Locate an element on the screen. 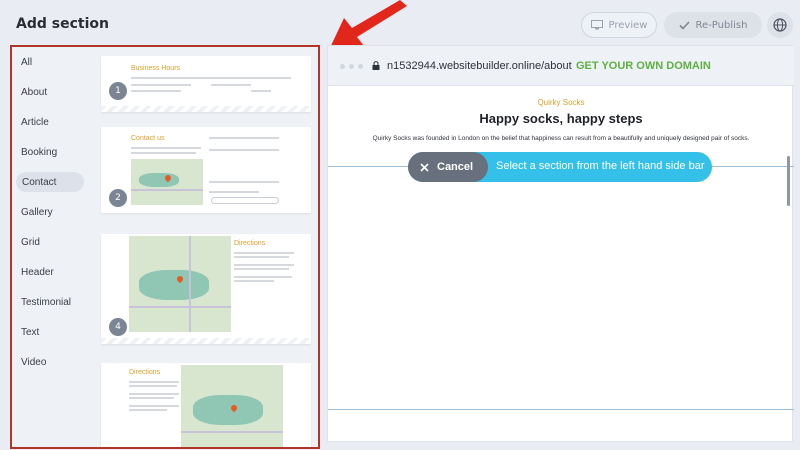 Image resolution: width=800 pixels, height=450 pixels. thumbnail-heading: Business Hours is located at coordinates (156, 68).